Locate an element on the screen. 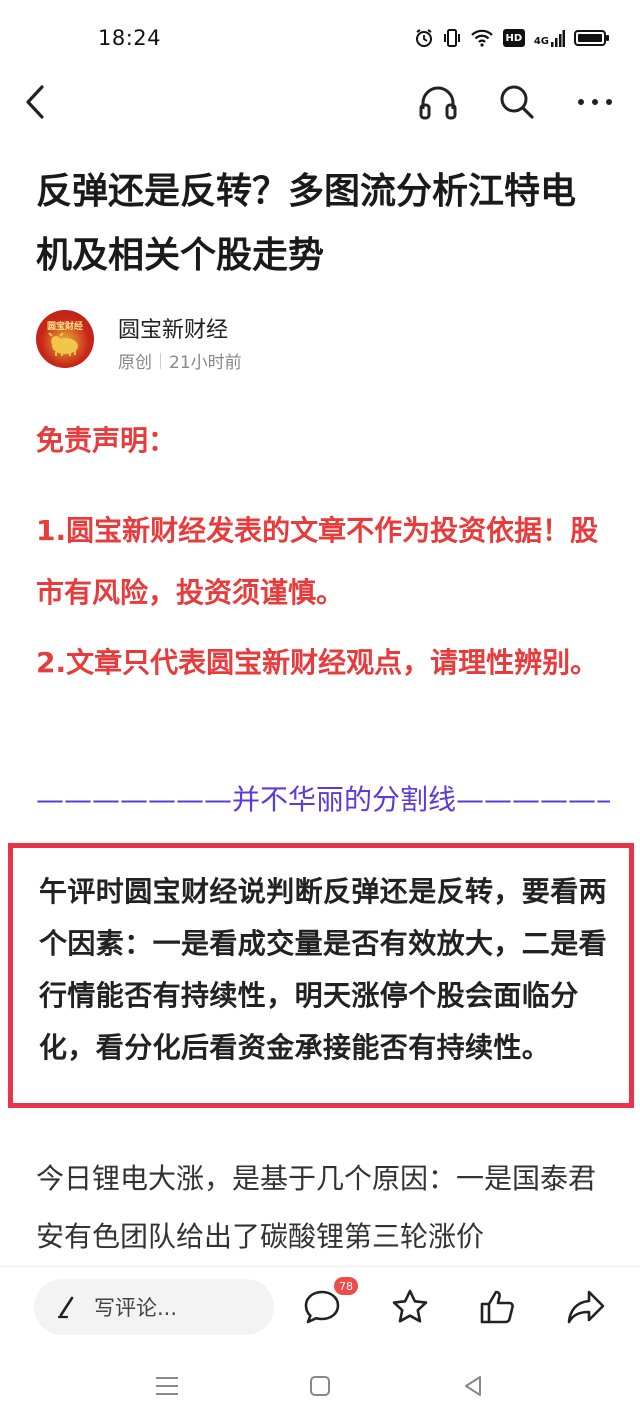 This screenshot has height=1422, width=640. author-meta: 原创 21小时前 is located at coordinates (180, 360).